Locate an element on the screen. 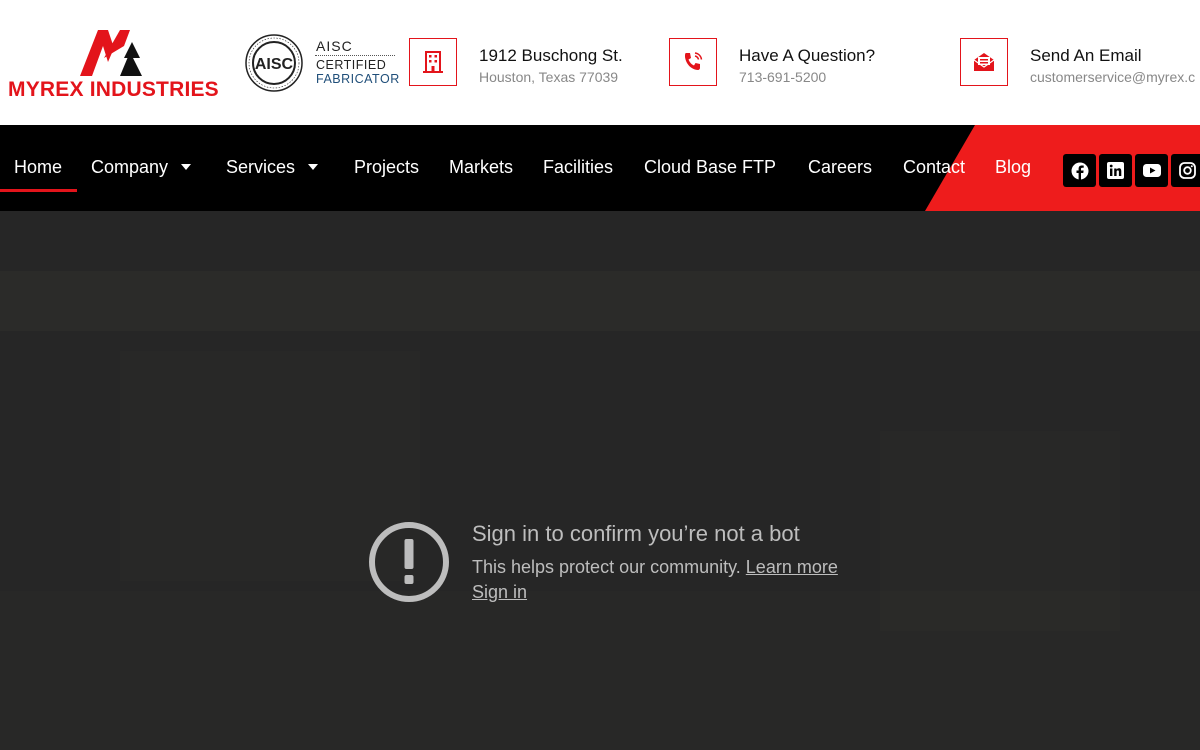 The image size is (1200, 750). nav-item-markets: Markets is located at coordinates (481, 167).